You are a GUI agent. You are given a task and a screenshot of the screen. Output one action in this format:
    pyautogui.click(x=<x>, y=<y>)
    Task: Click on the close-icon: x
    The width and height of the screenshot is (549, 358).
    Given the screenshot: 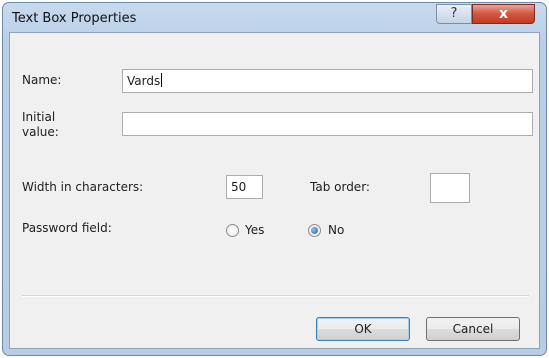 What is the action you would take?
    pyautogui.click(x=503, y=14)
    